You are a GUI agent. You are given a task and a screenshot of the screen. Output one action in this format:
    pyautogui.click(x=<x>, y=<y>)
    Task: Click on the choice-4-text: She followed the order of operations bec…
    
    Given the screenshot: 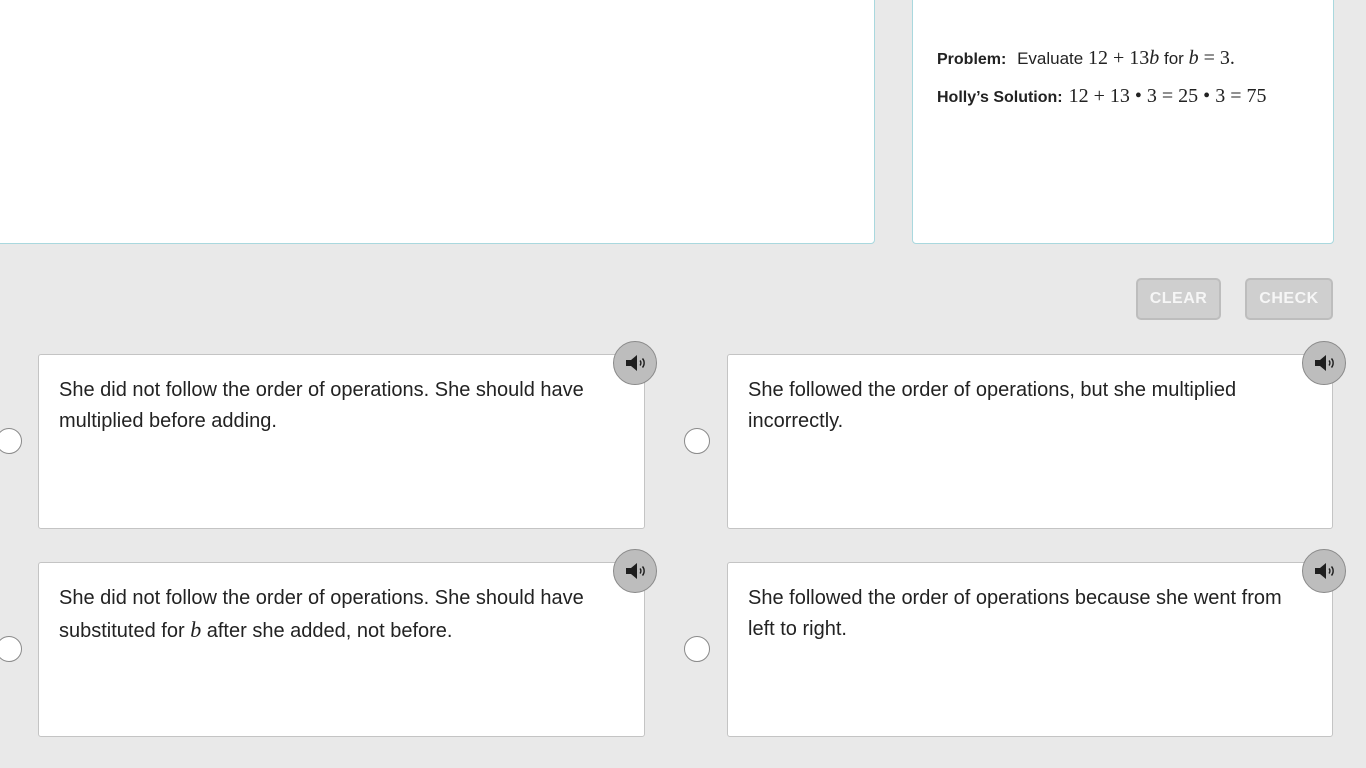 What is the action you would take?
    pyautogui.click(x=1015, y=613)
    